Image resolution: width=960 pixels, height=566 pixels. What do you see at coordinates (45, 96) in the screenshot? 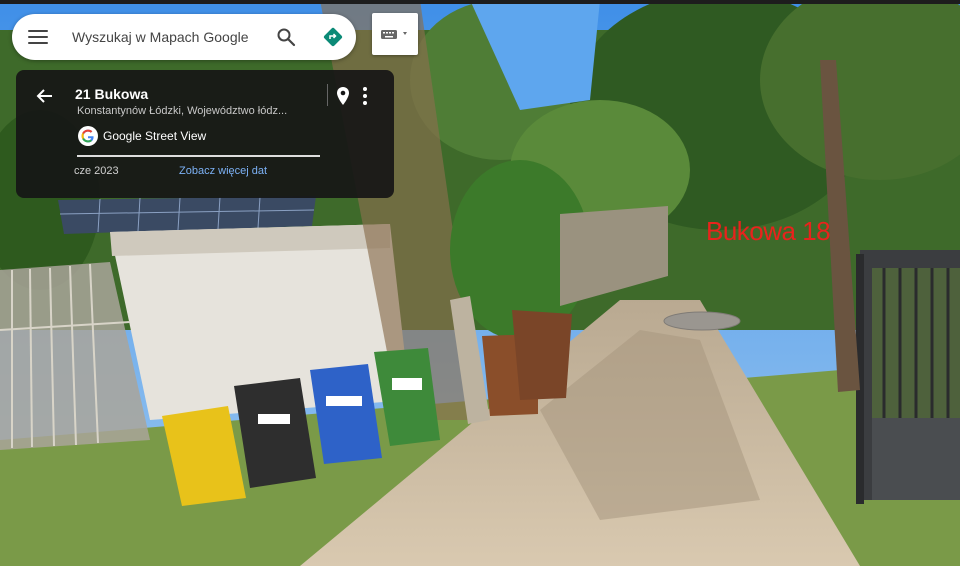
I see `back-arrow-icon` at bounding box center [45, 96].